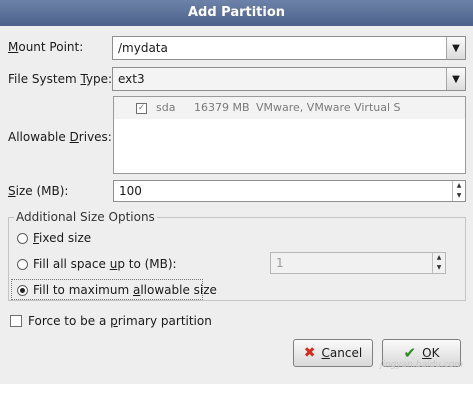 The width and height of the screenshot is (473, 405). I want to click on fill-up-to-spinbox: 1 ▲ ▼, so click(358, 263).